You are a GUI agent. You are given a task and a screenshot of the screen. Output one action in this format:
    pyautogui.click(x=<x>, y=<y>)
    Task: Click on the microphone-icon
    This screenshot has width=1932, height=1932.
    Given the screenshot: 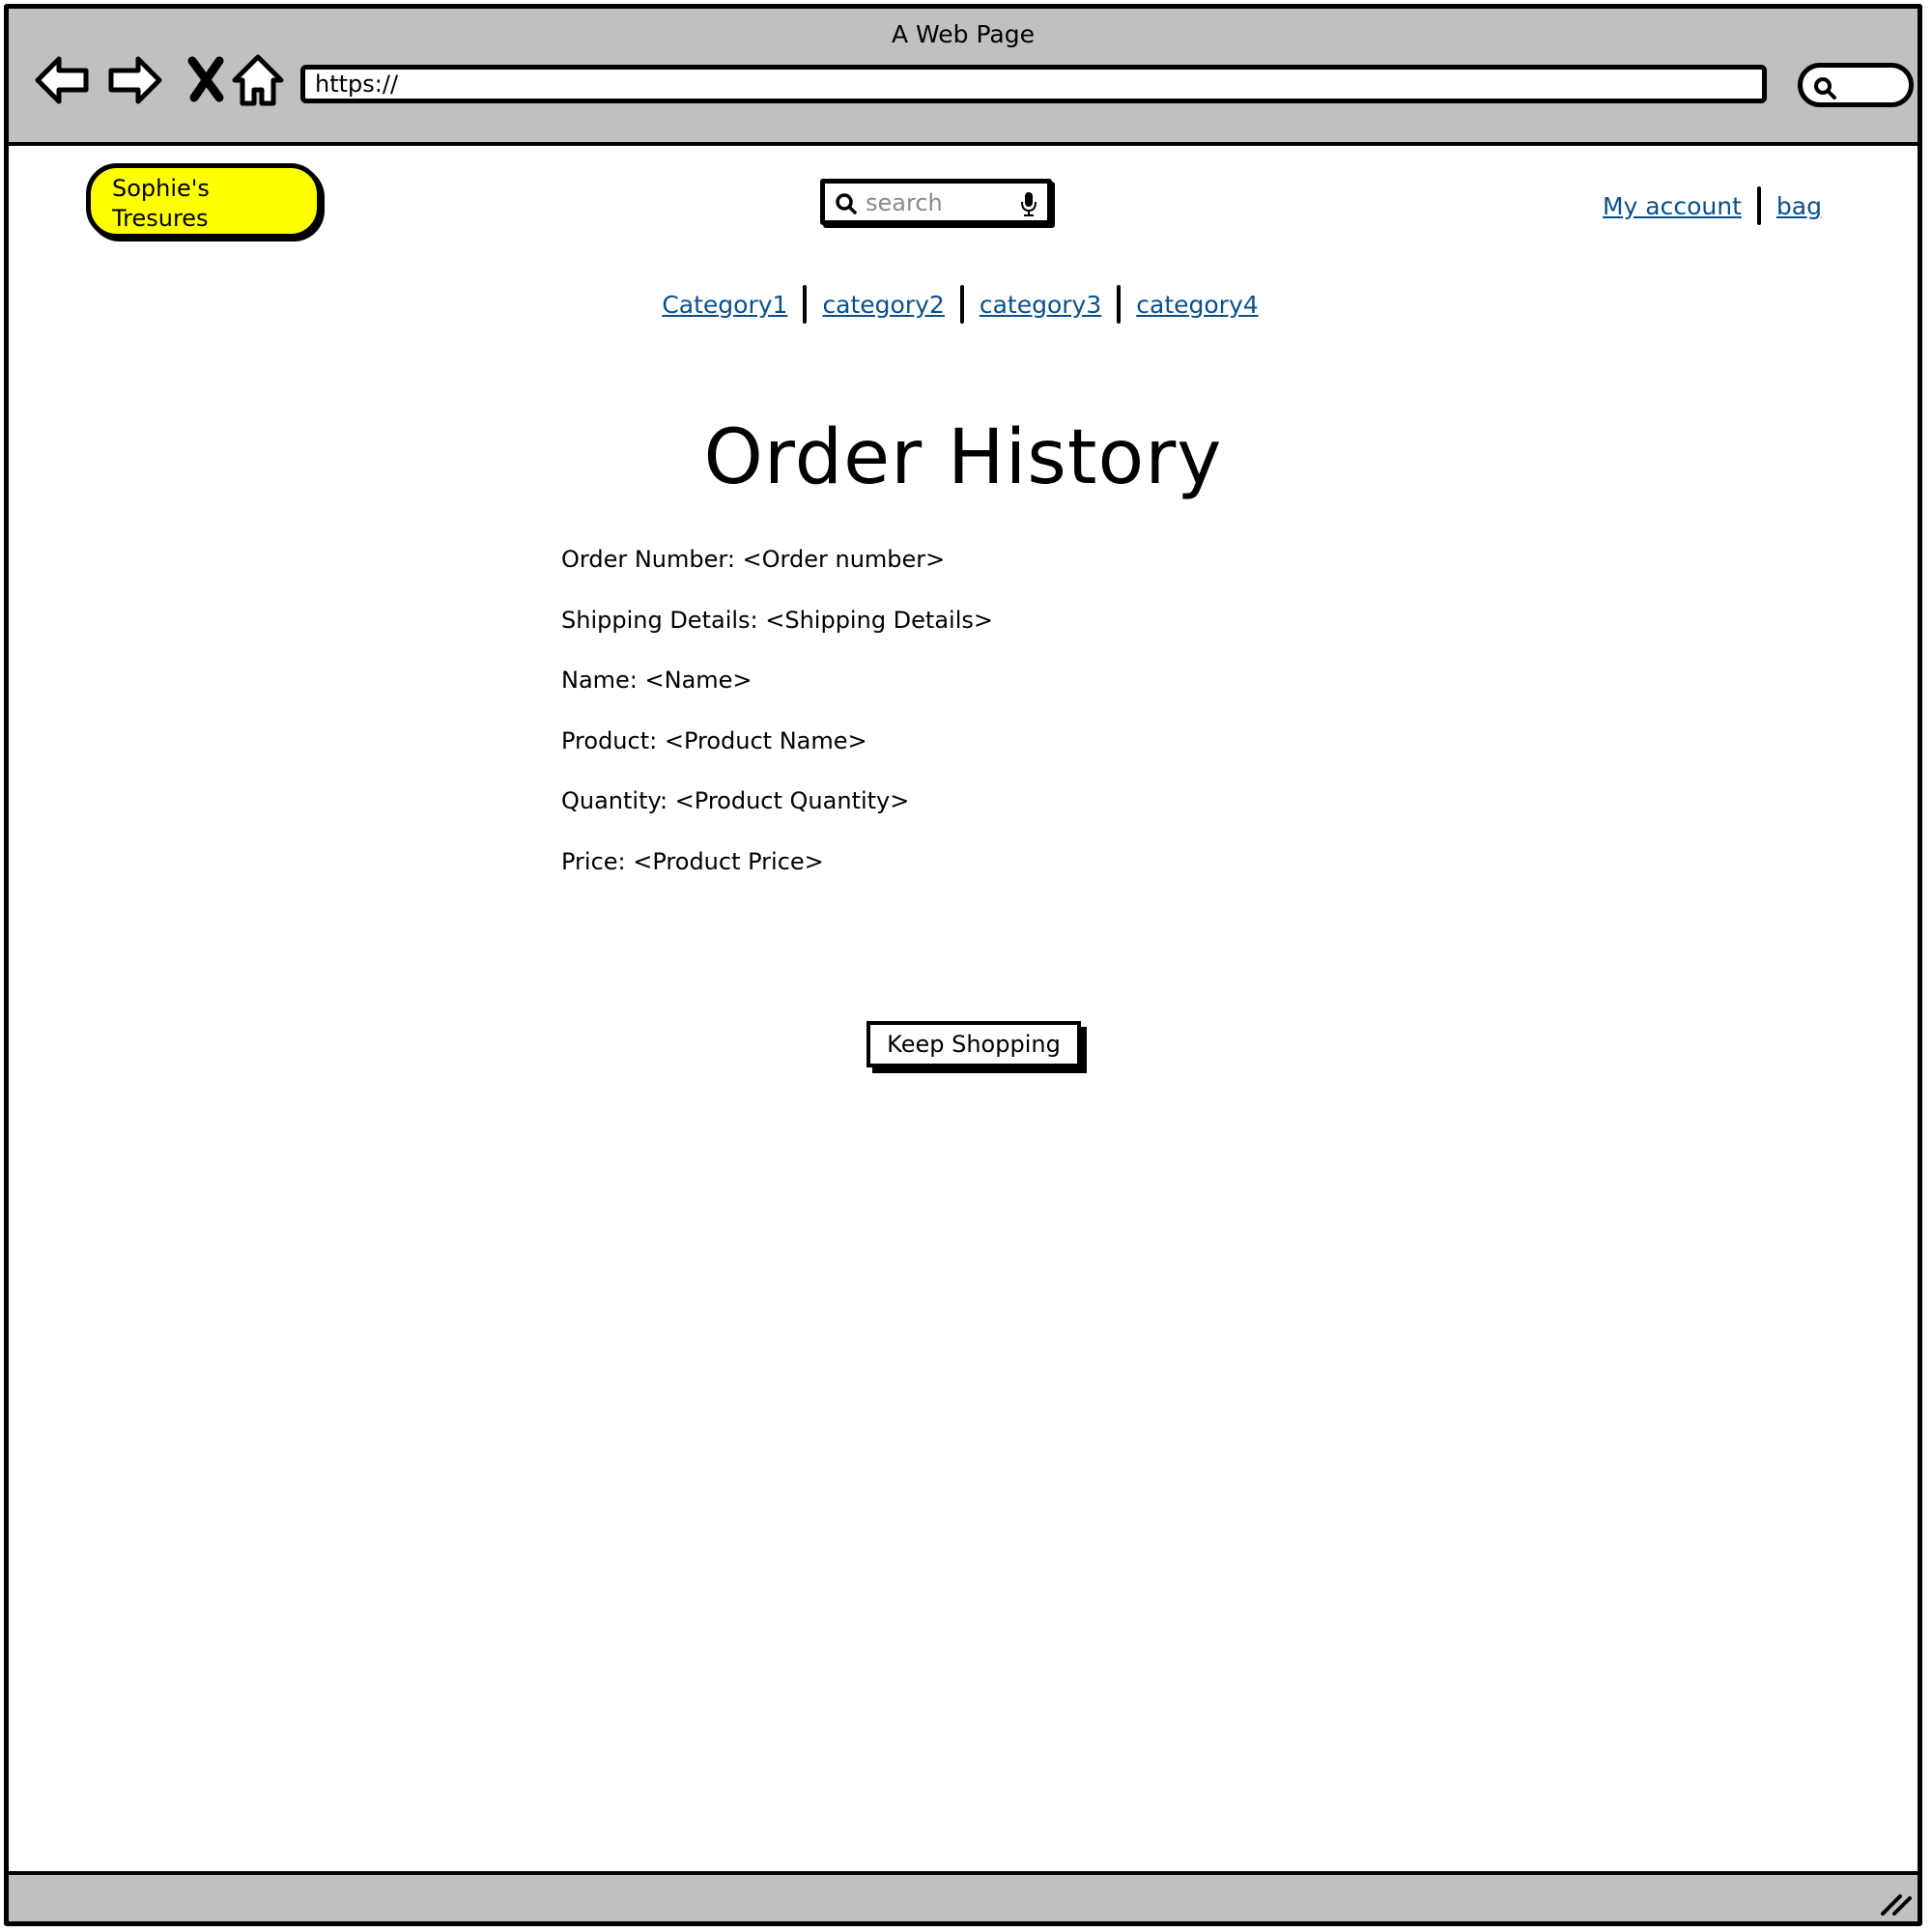 What is the action you would take?
    pyautogui.click(x=1028, y=203)
    